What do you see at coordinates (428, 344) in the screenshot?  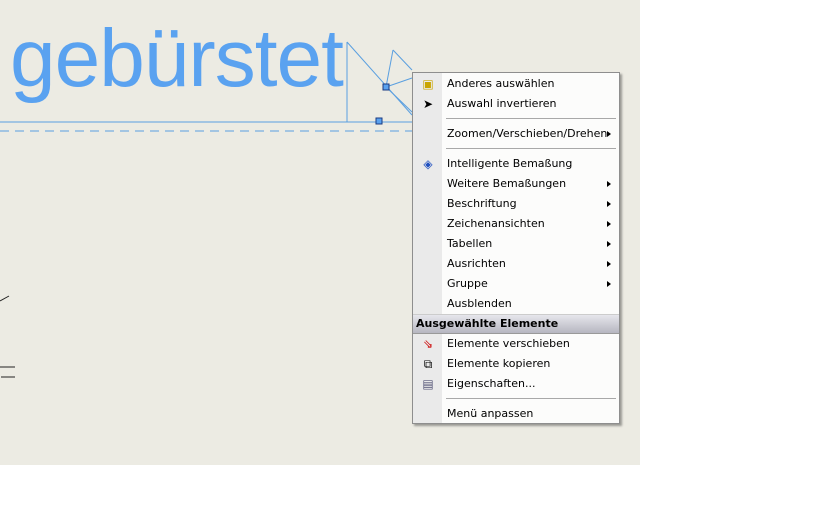 I see `move-entities-icon: ⇘` at bounding box center [428, 344].